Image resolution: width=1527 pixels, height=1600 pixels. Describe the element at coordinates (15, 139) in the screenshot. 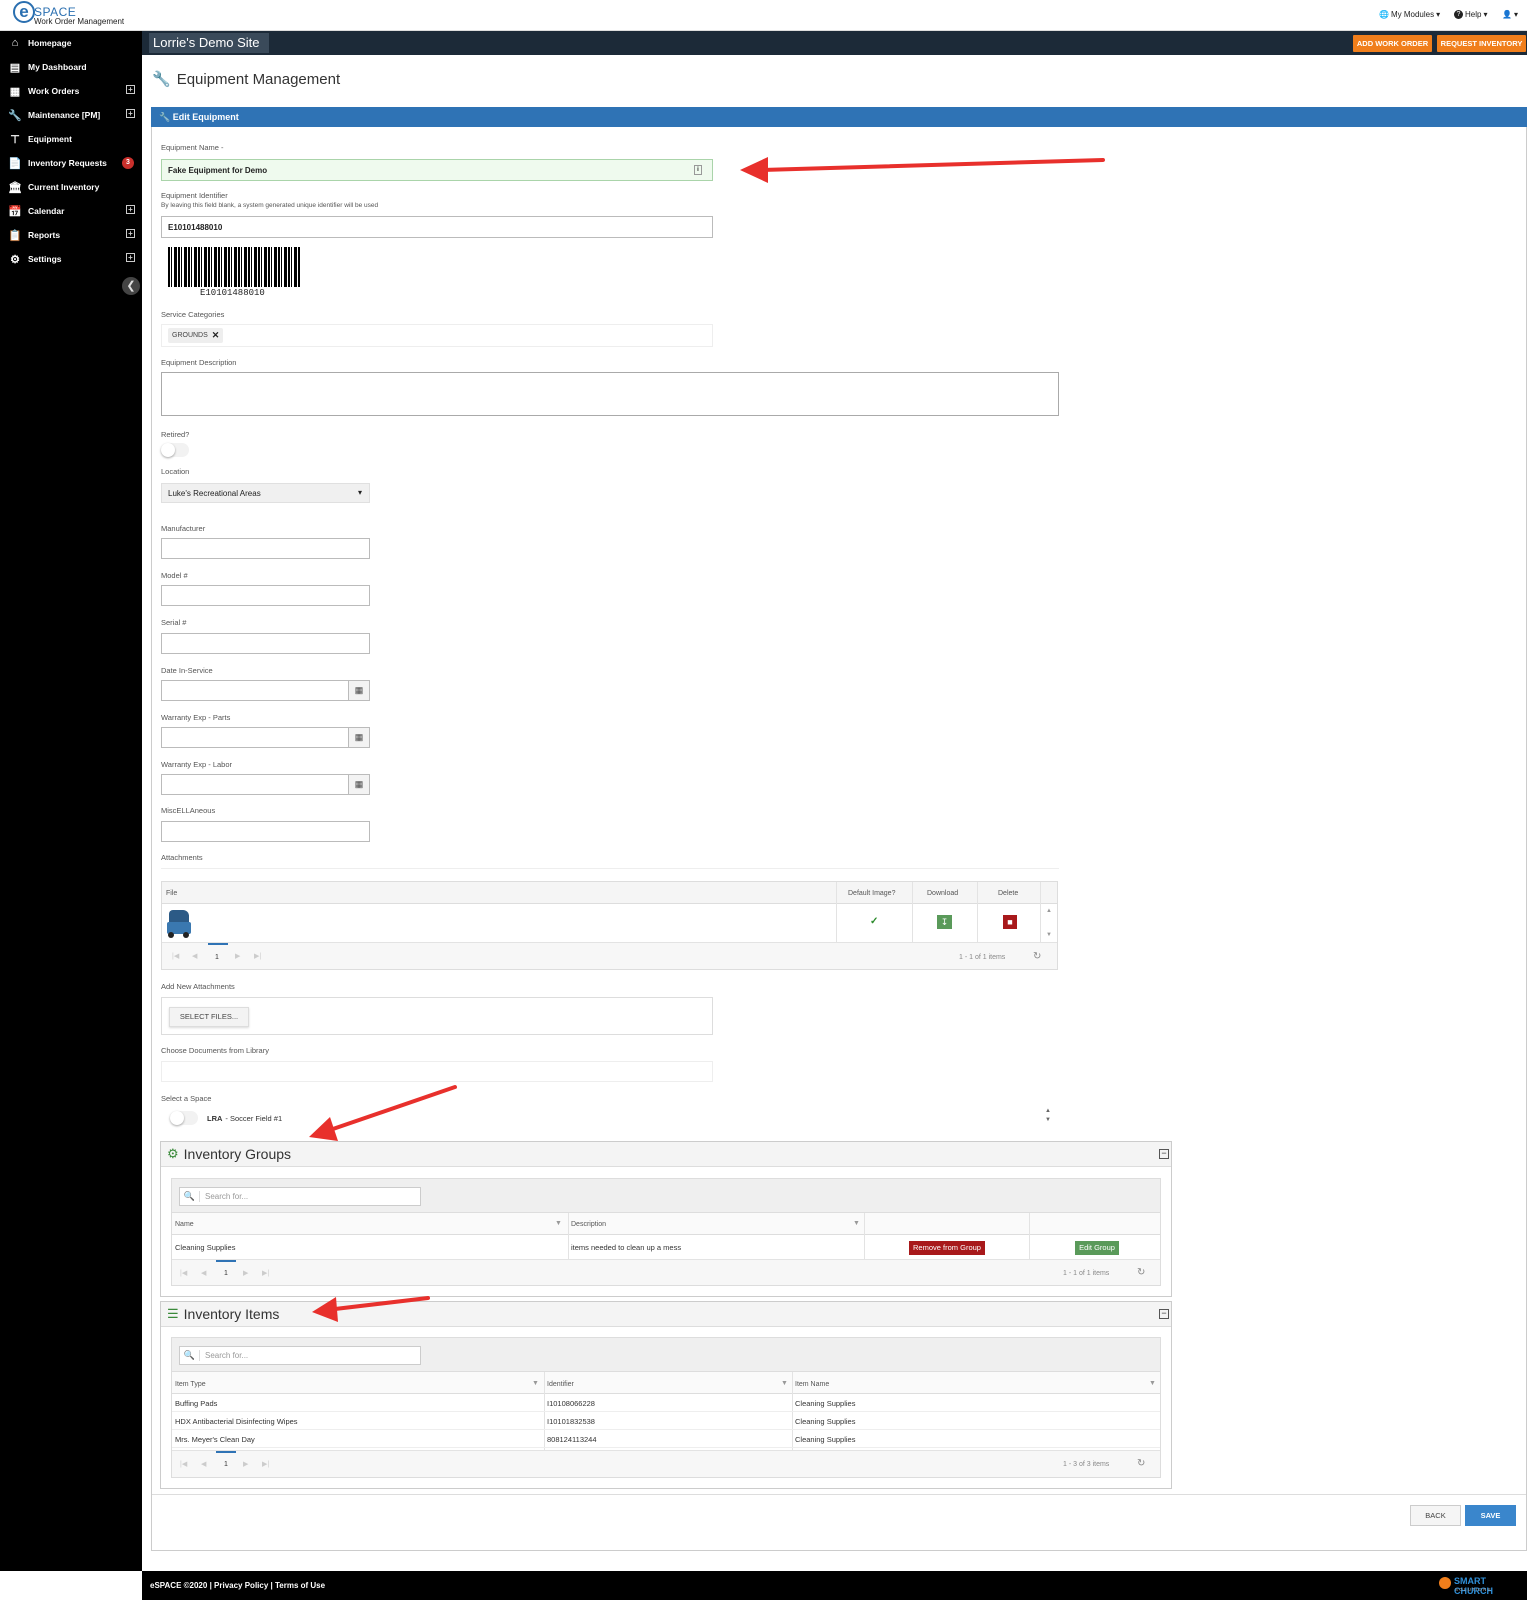

I see `equipment-icon: ⊤` at that location.